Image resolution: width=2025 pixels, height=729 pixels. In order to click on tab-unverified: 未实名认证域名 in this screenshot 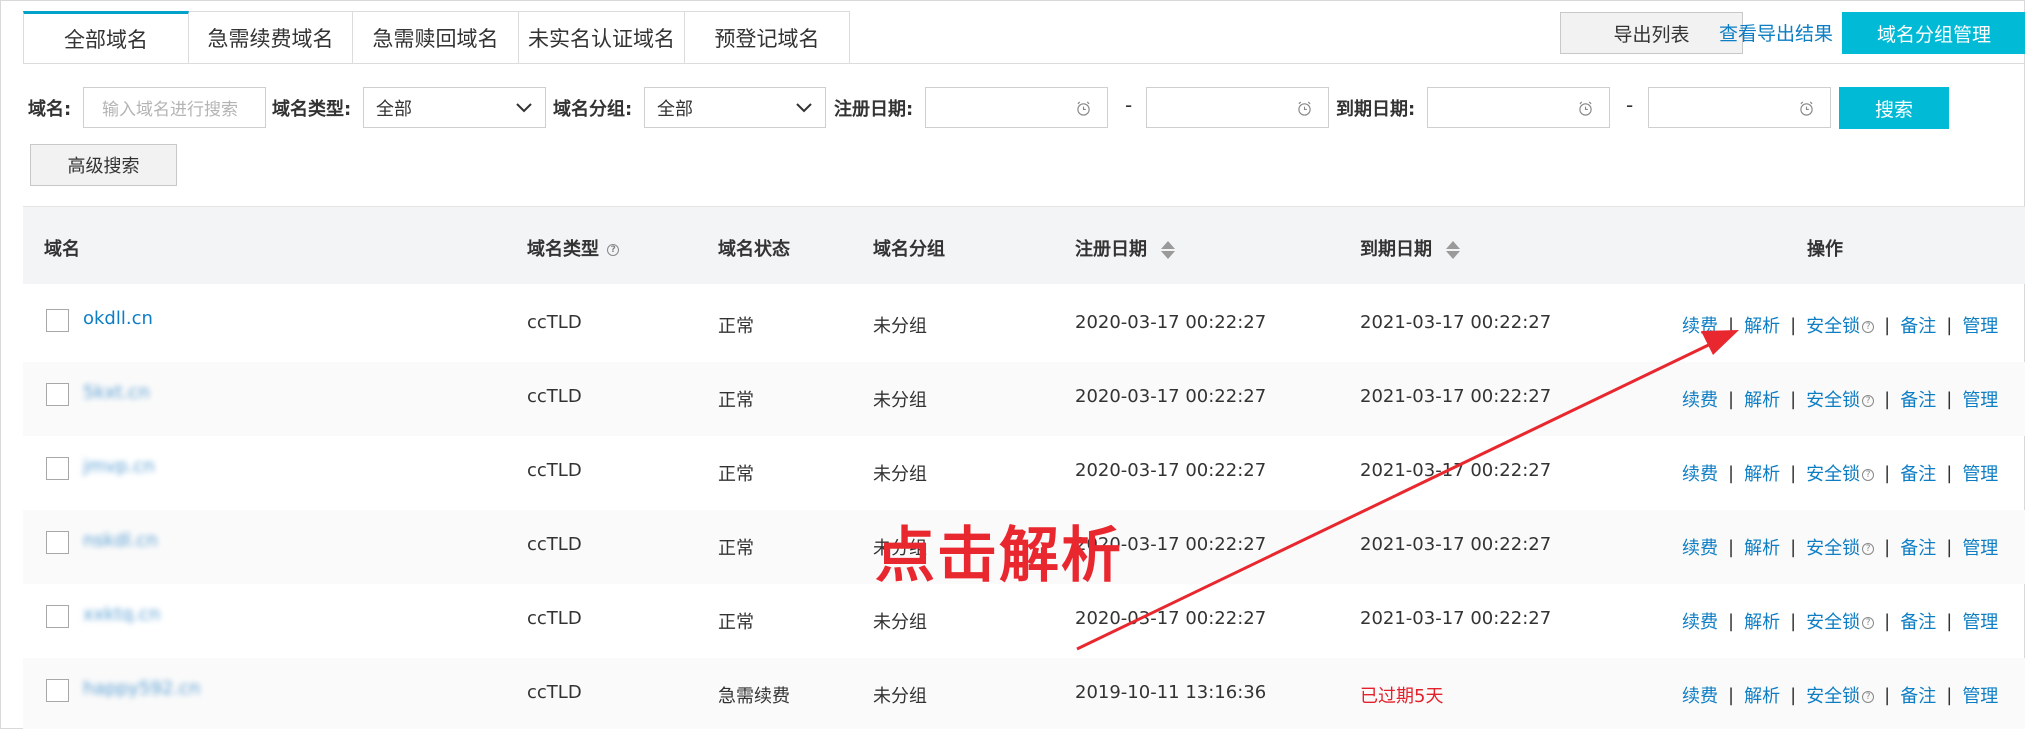, I will do `click(602, 37)`.